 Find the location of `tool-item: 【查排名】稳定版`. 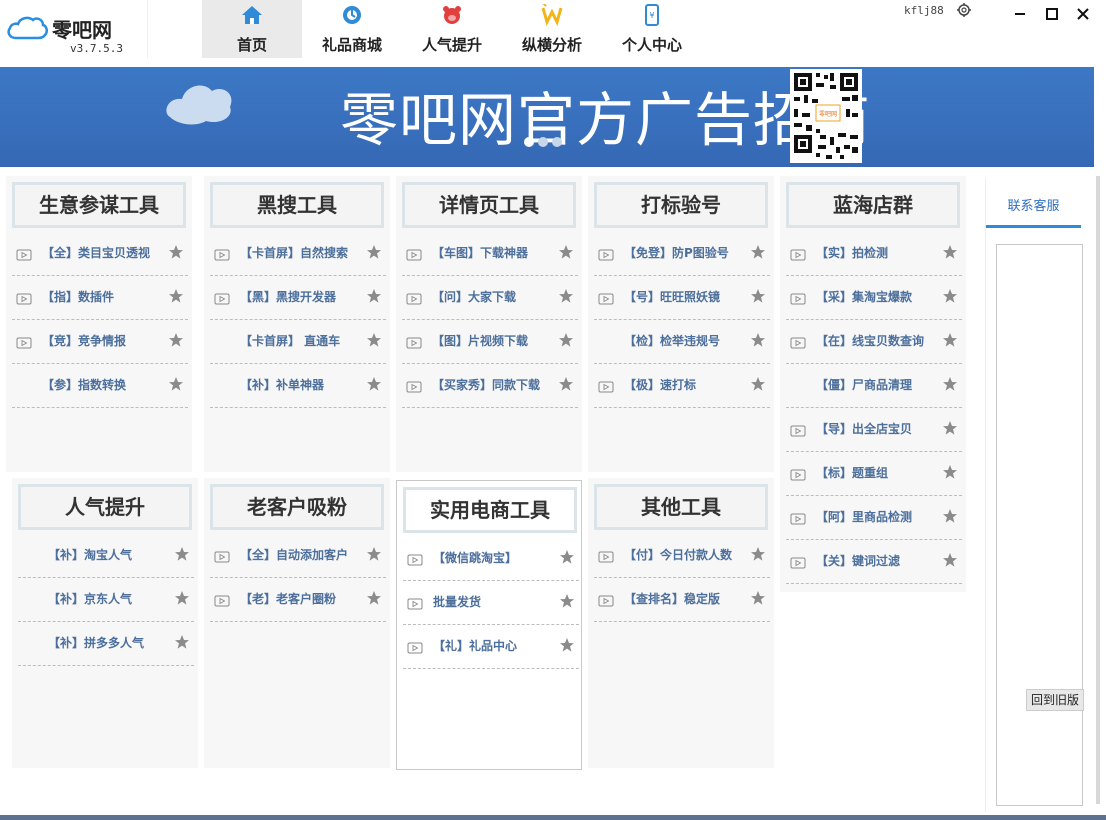

tool-item: 【查排名】稳定版 is located at coordinates (682, 600).